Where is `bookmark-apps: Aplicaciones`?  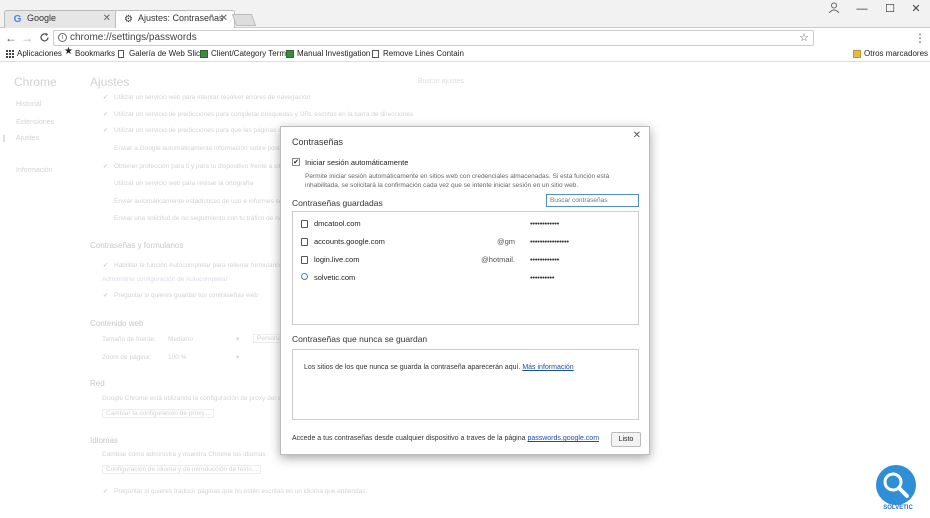
bookmark-apps: Aplicaciones is located at coordinates (34, 54).